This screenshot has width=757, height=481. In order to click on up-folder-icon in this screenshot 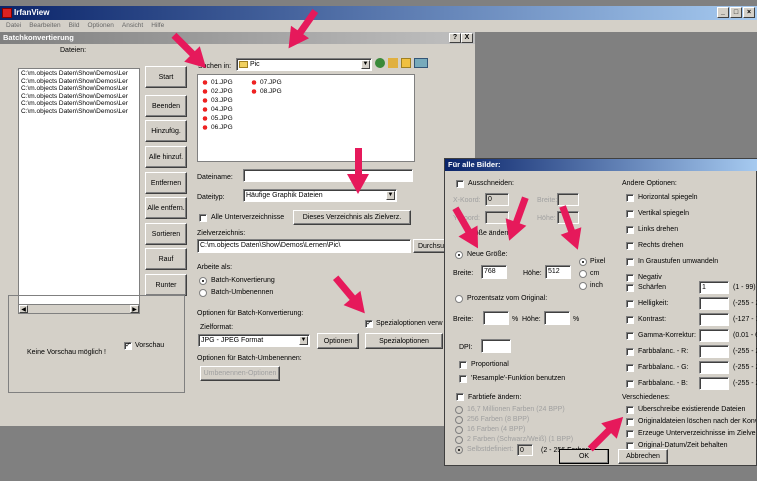, I will do `click(393, 63)`.